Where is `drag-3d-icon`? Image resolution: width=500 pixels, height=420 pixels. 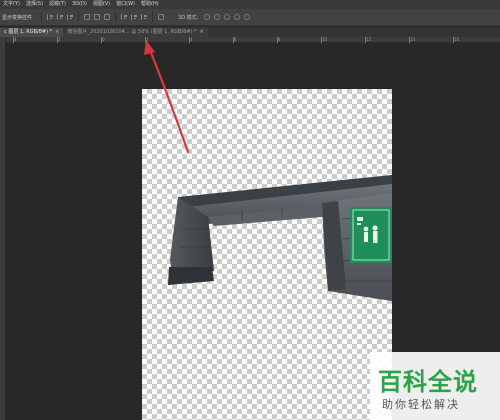 drag-3d-icon is located at coordinates (227, 17).